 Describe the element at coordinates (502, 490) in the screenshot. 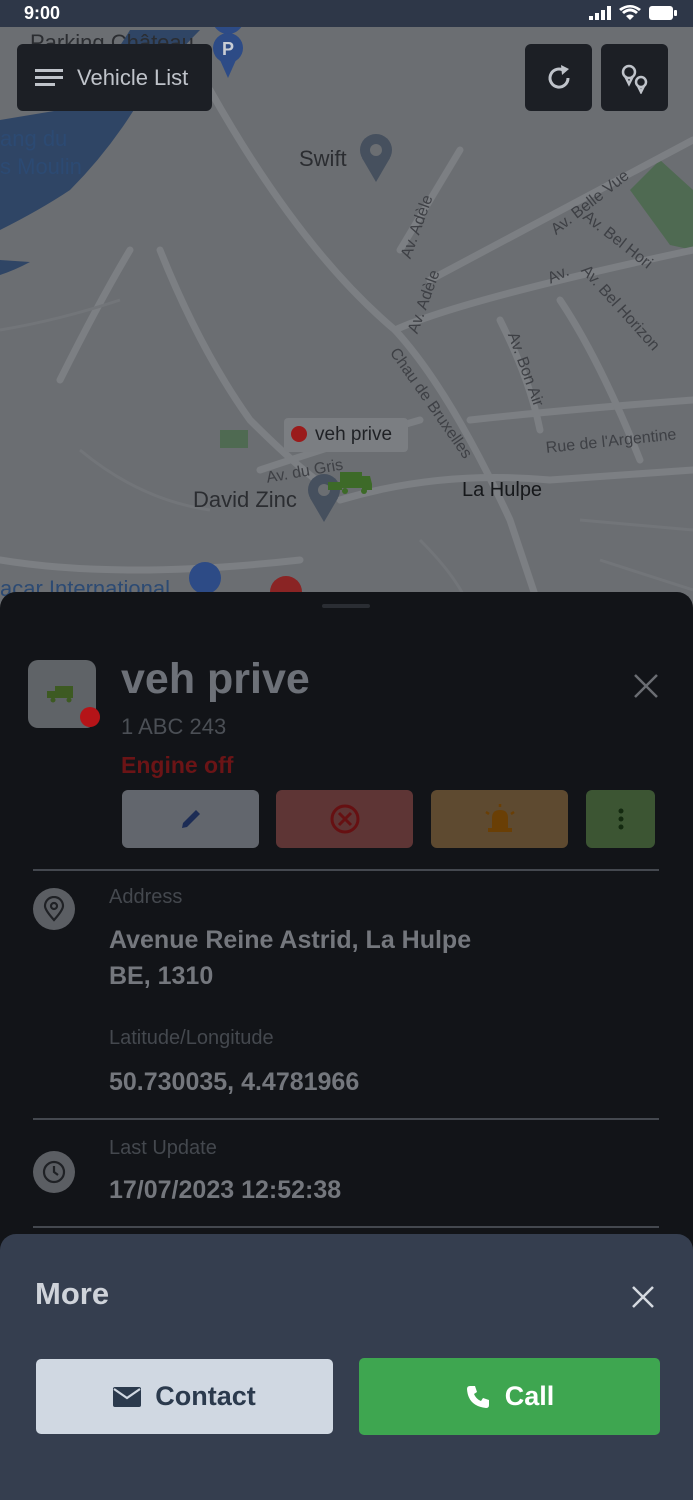

I see `map-label-la-hulpe: La Hulpe` at that location.